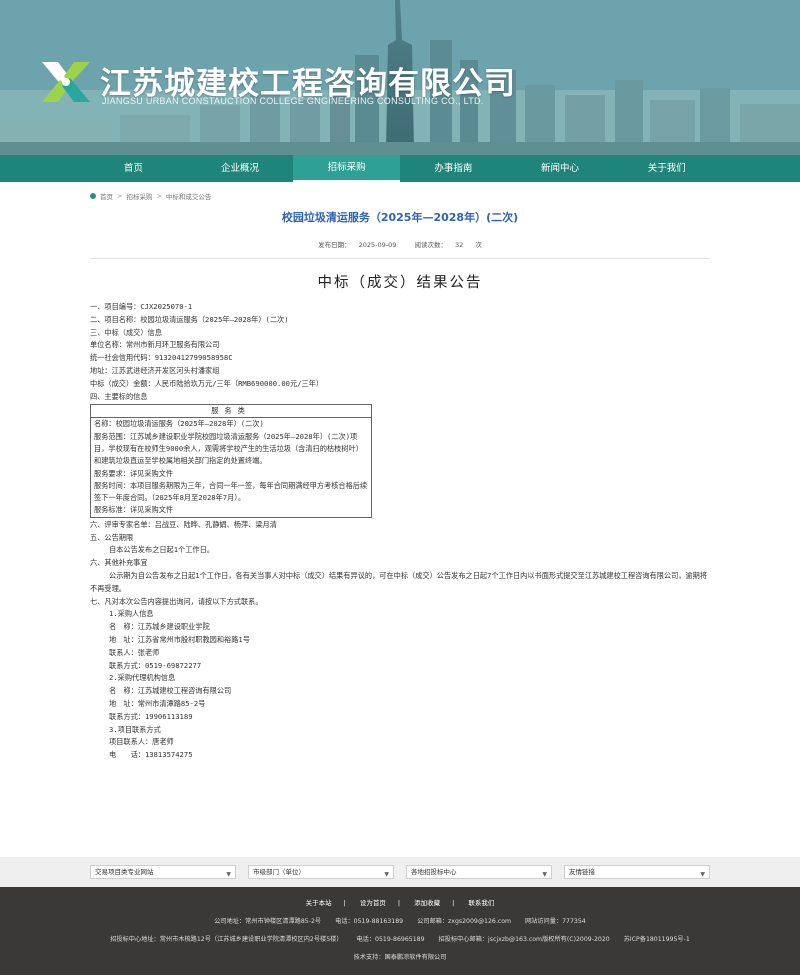 The image size is (800, 975). Describe the element at coordinates (179, 424) in the screenshot. I see `service-name: 名称：校园垃圾清运服务（2025年—2028年）(二次)` at that location.